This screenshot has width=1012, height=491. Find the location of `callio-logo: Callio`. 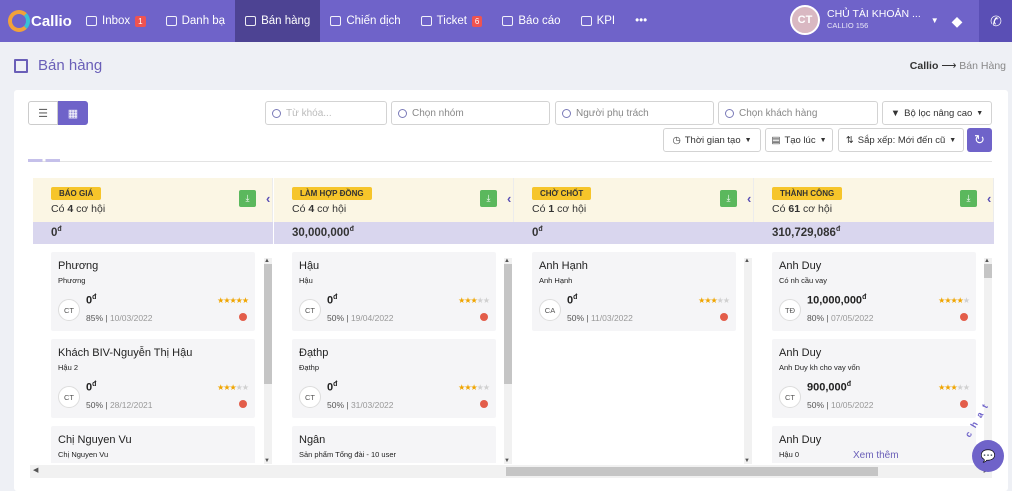

callio-logo: Callio is located at coordinates (38, 21).